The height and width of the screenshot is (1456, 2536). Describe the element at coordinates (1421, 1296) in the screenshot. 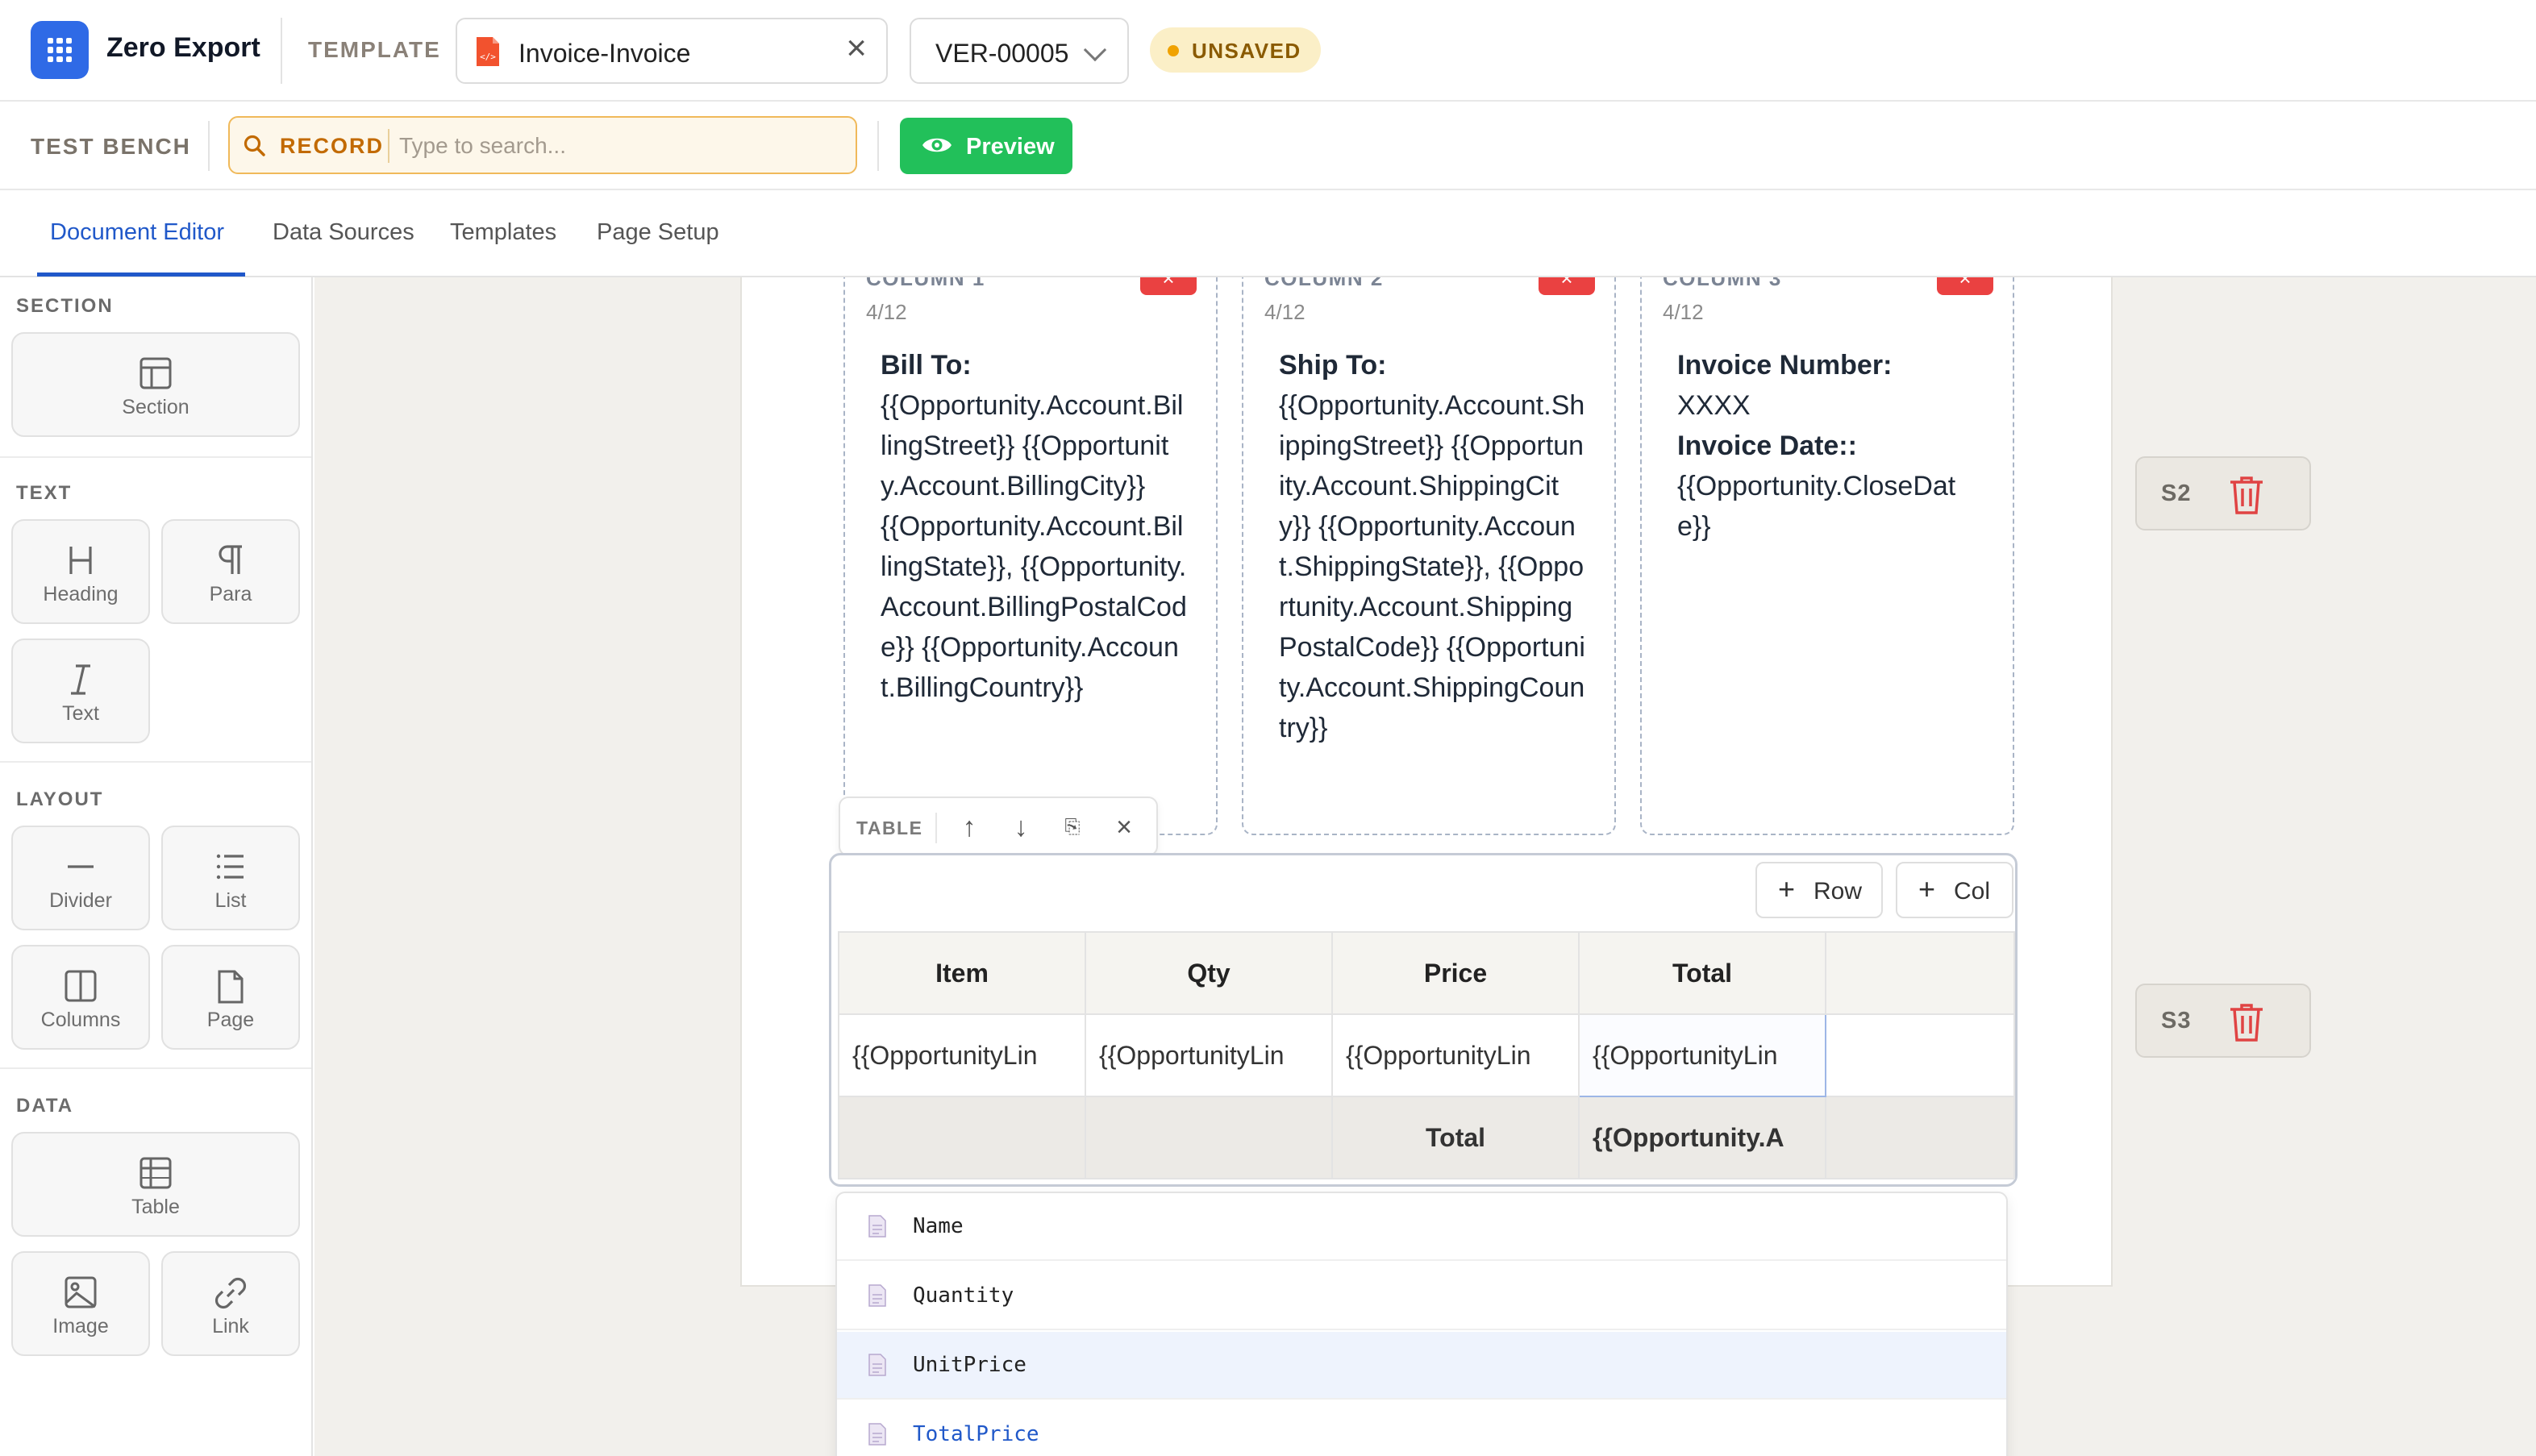

I see `suggestion-item: Quantity` at that location.